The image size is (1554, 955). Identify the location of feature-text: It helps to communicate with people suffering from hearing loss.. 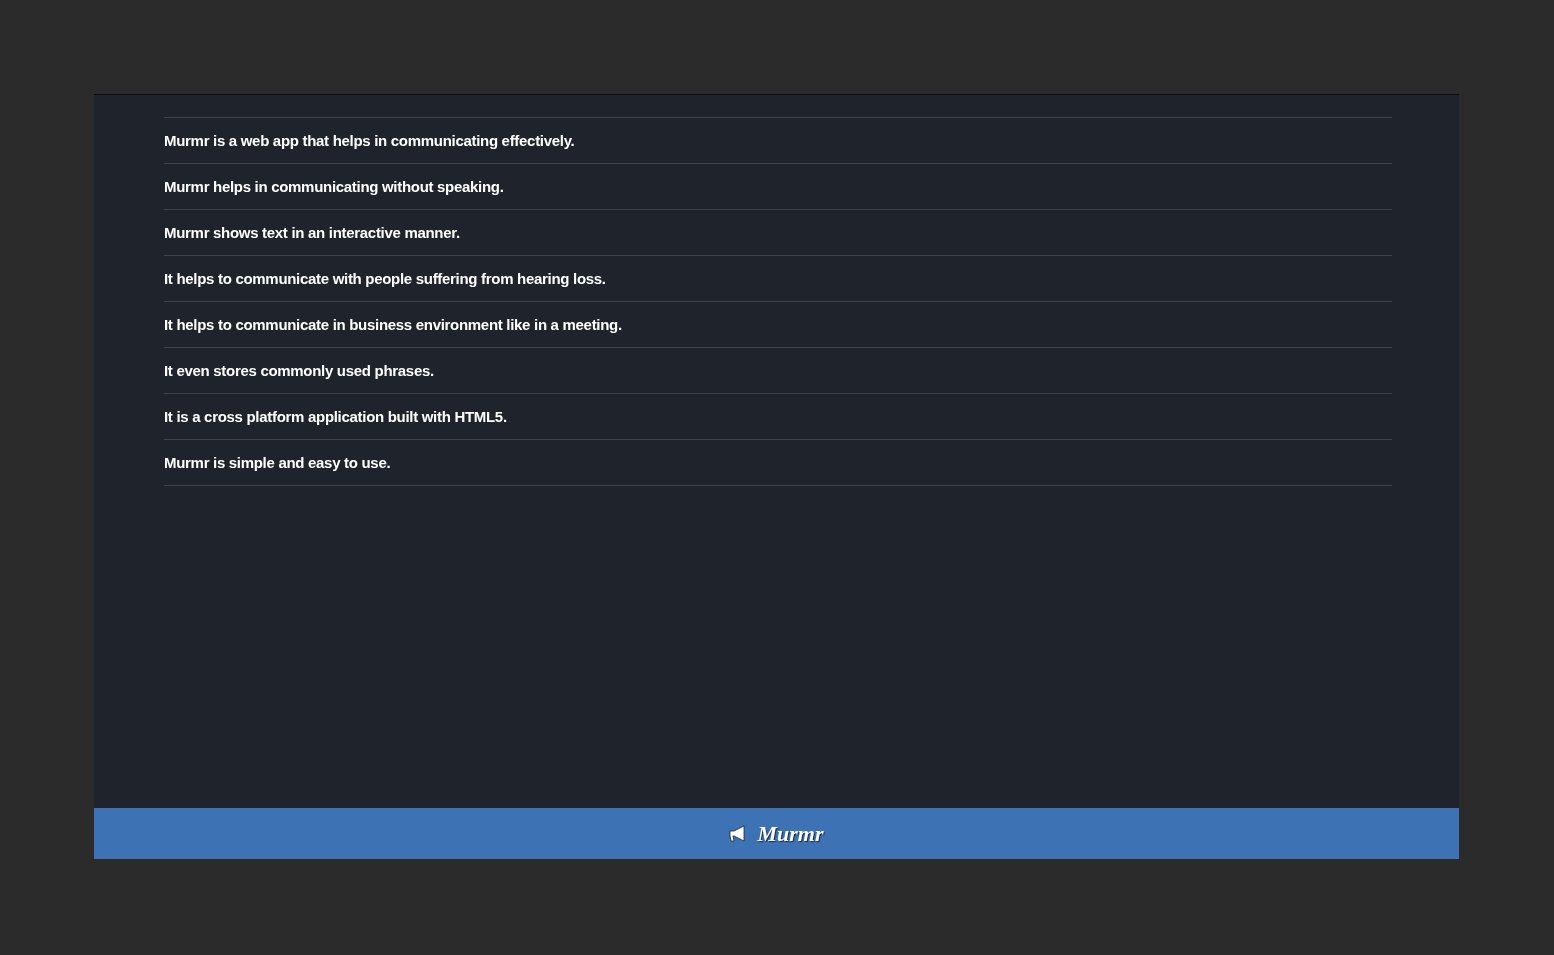
(385, 278).